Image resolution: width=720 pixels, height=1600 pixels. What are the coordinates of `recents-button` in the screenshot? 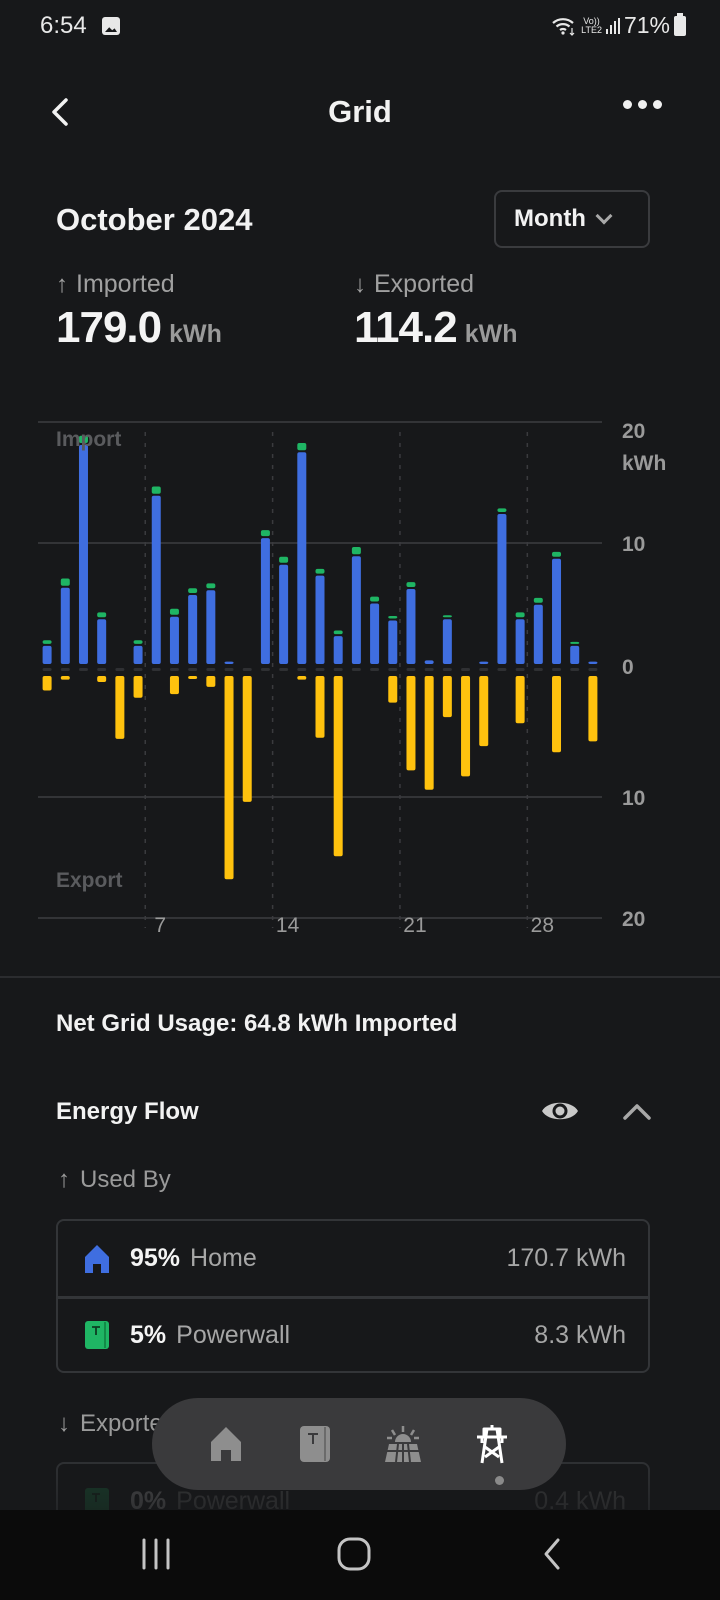 It's located at (156, 1554).